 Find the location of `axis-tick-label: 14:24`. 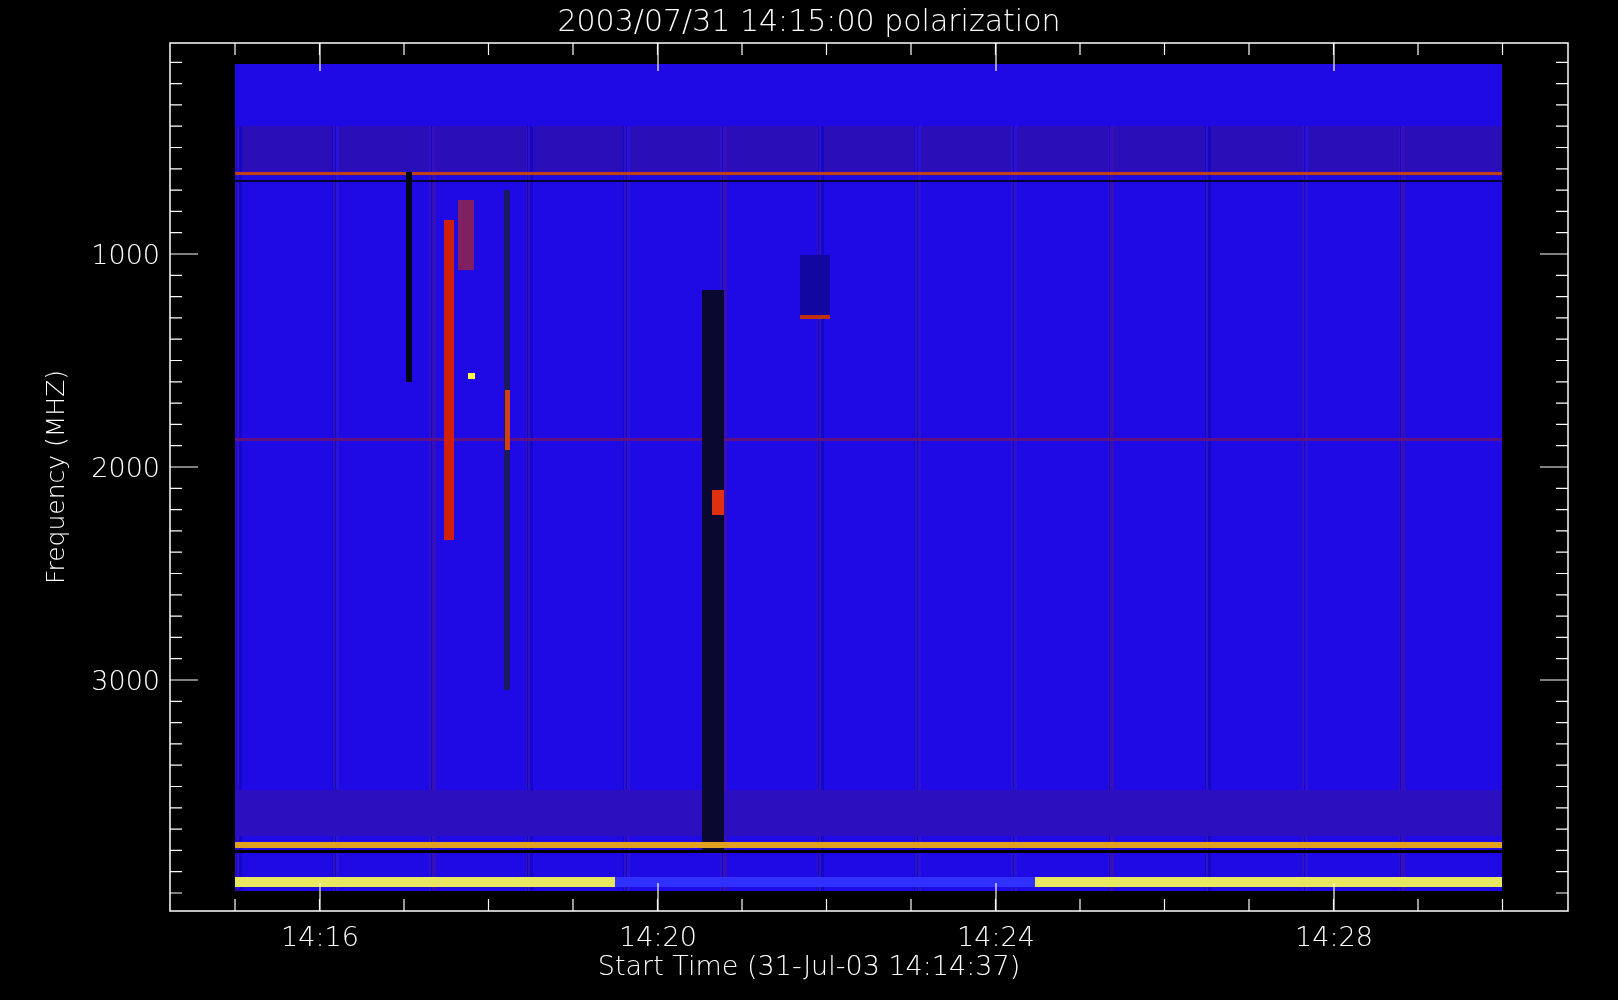

axis-tick-label: 14:24 is located at coordinates (996, 936).